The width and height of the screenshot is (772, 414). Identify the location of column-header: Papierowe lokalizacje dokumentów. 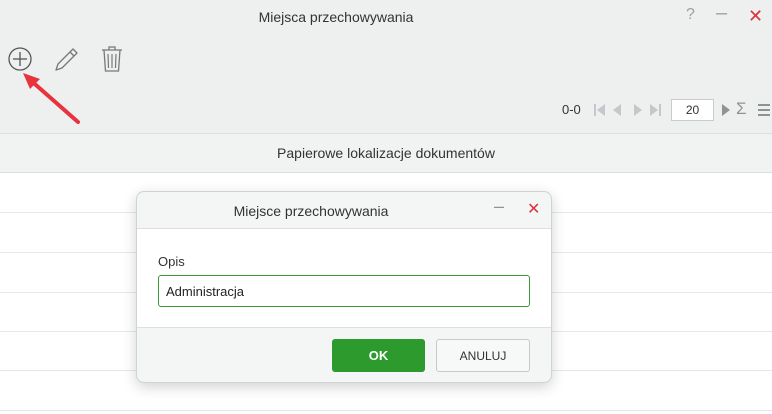
(386, 153).